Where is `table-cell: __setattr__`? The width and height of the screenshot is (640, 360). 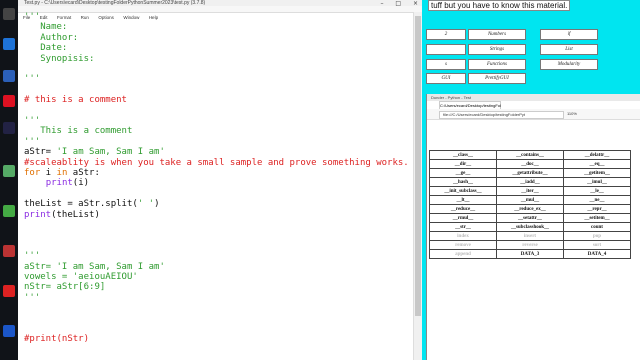
table-cell: __setattr__ is located at coordinates (530, 218).